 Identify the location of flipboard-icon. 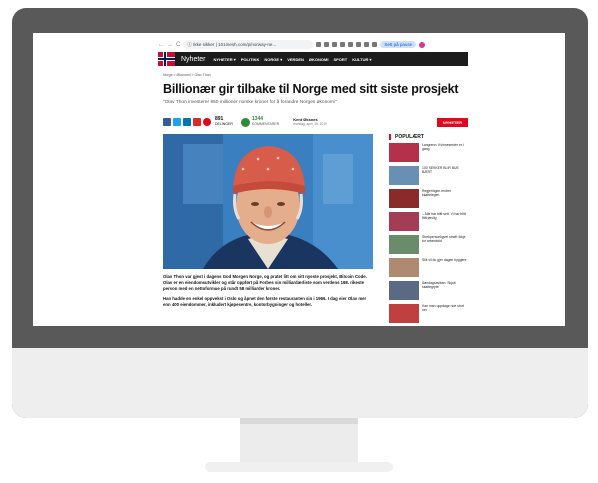
(197, 122).